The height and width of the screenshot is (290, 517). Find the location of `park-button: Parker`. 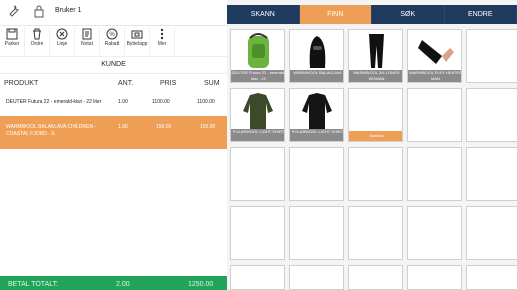

park-button: Parker is located at coordinates (12, 40).